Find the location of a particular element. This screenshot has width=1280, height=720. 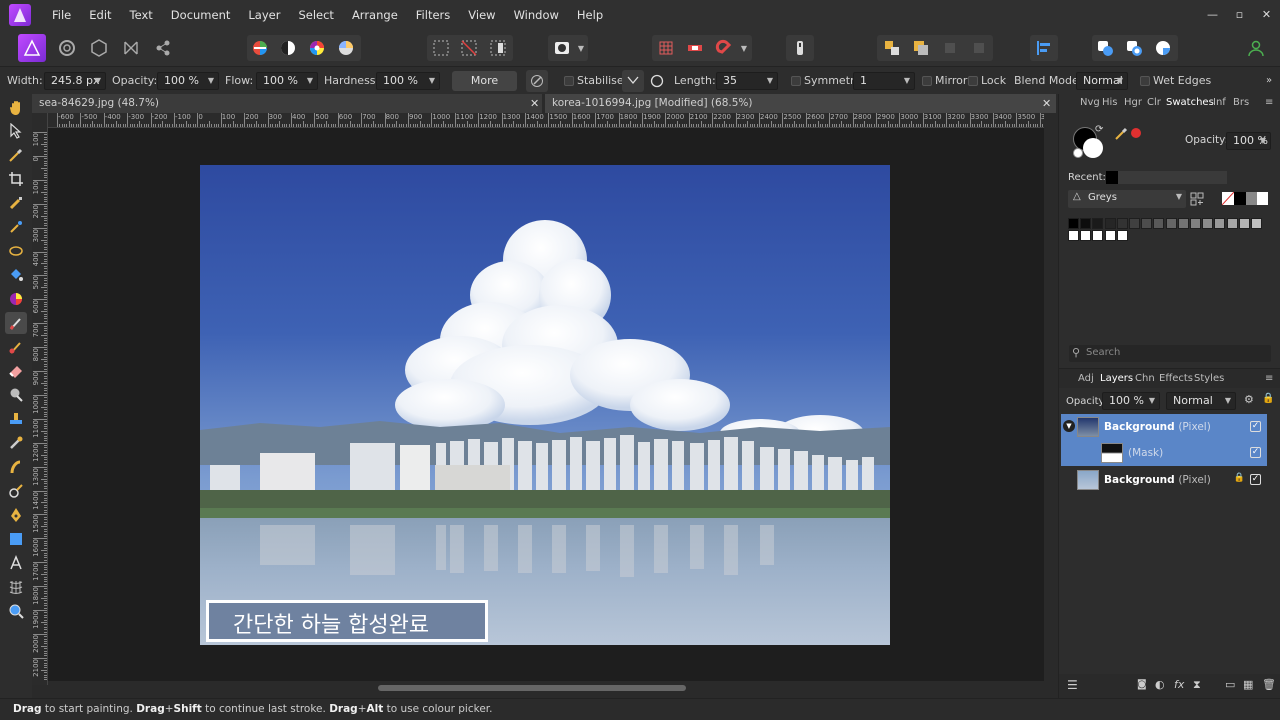

dodge-brush-tool-icon is located at coordinates (16, 395).